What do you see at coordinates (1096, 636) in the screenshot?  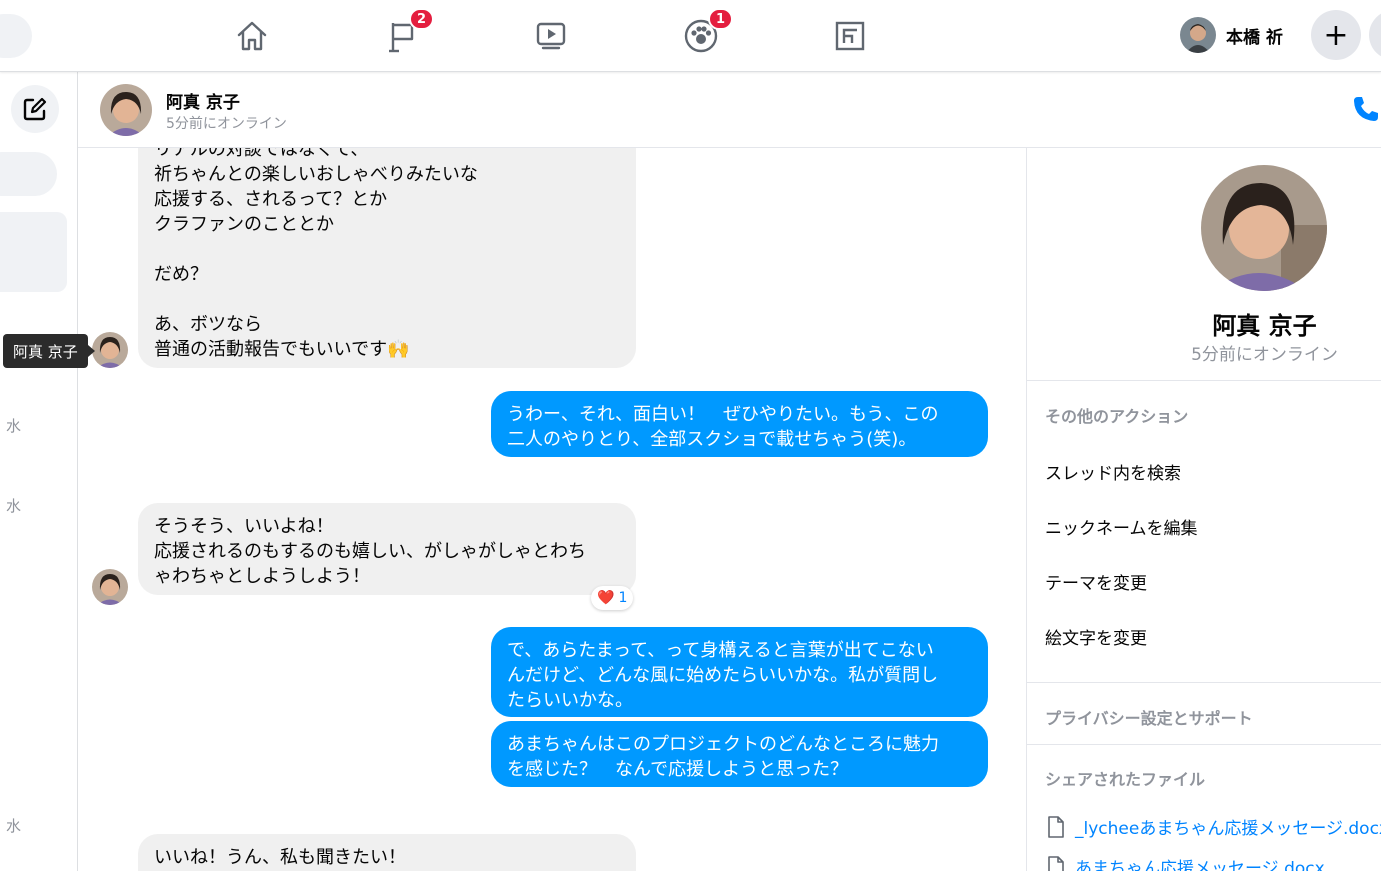 I see `change-emoji-action: 絵文字を変更` at bounding box center [1096, 636].